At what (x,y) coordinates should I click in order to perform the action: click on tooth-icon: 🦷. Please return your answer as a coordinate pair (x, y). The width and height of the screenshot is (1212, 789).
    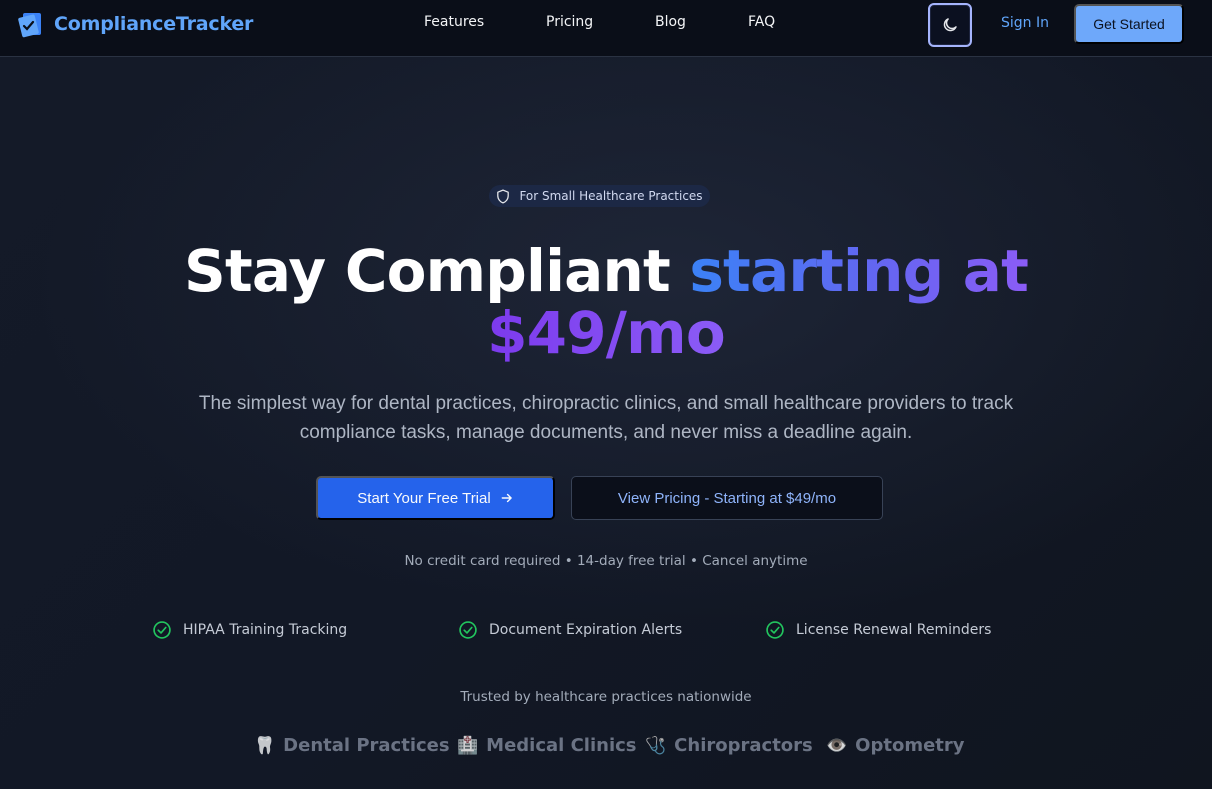
    Looking at the image, I should click on (265, 745).